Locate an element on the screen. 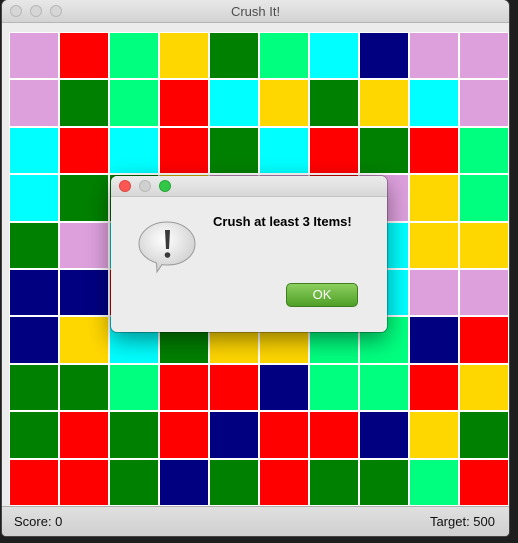 The height and width of the screenshot is (543, 518). dialog-zoom-button is located at coordinates (165, 186).